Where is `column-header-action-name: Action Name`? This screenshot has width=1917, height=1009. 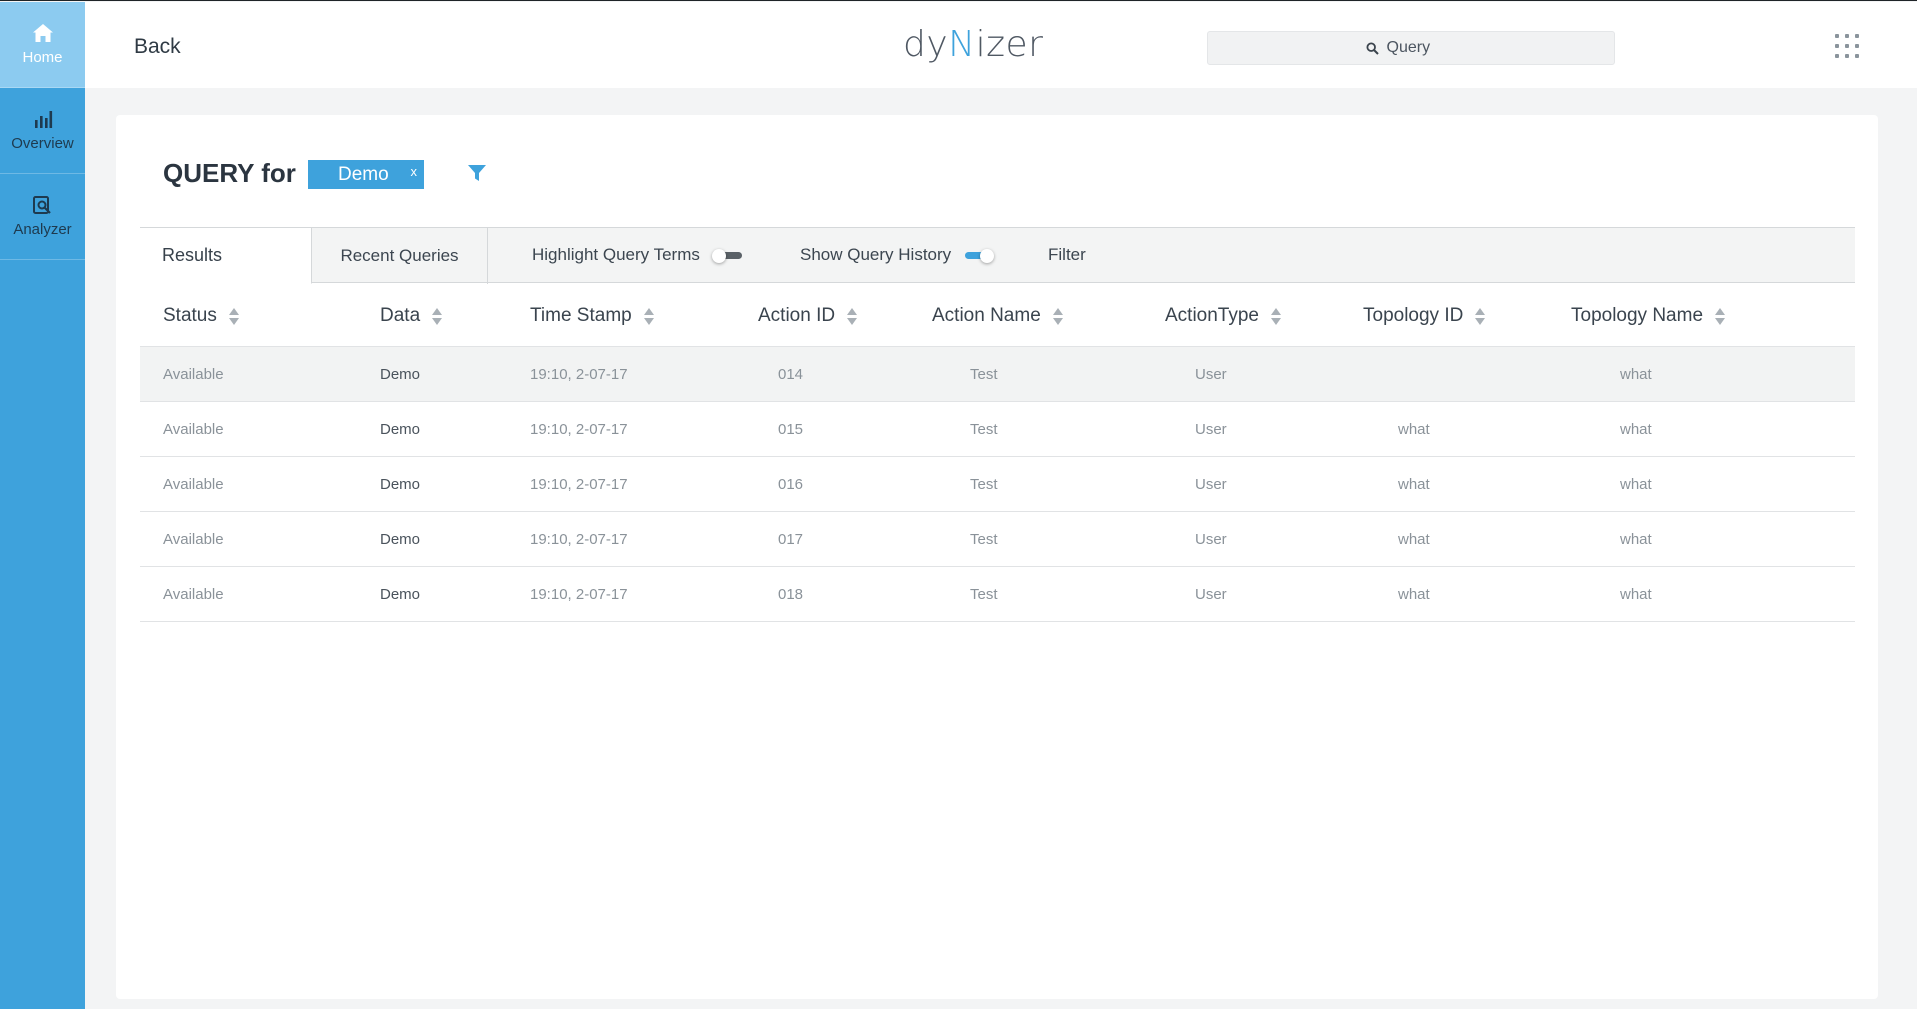 column-header-action-name: Action Name is located at coordinates (997, 316).